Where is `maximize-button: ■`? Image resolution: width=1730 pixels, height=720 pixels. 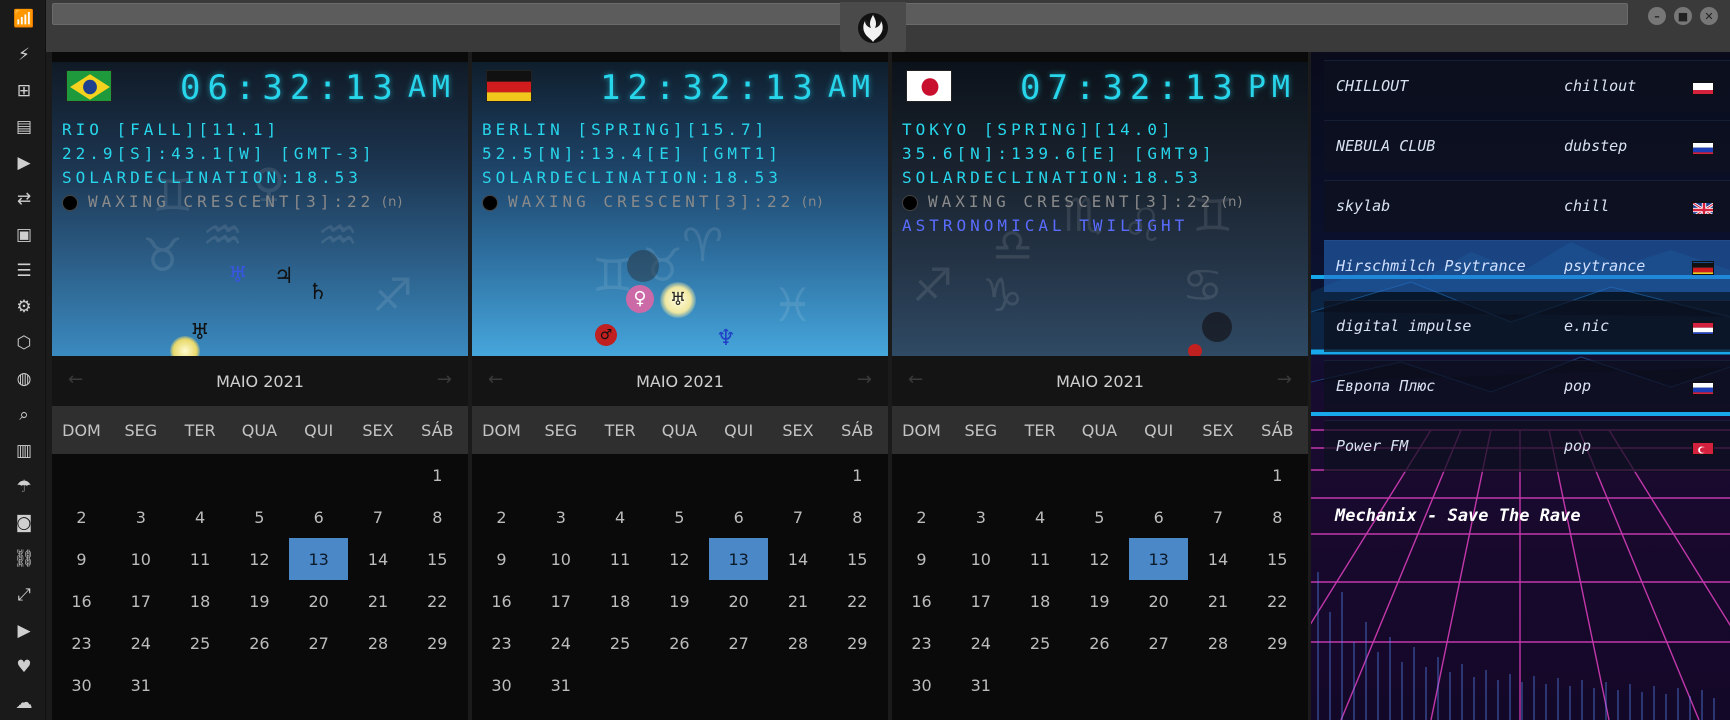
maximize-button: ■ is located at coordinates (1683, 16).